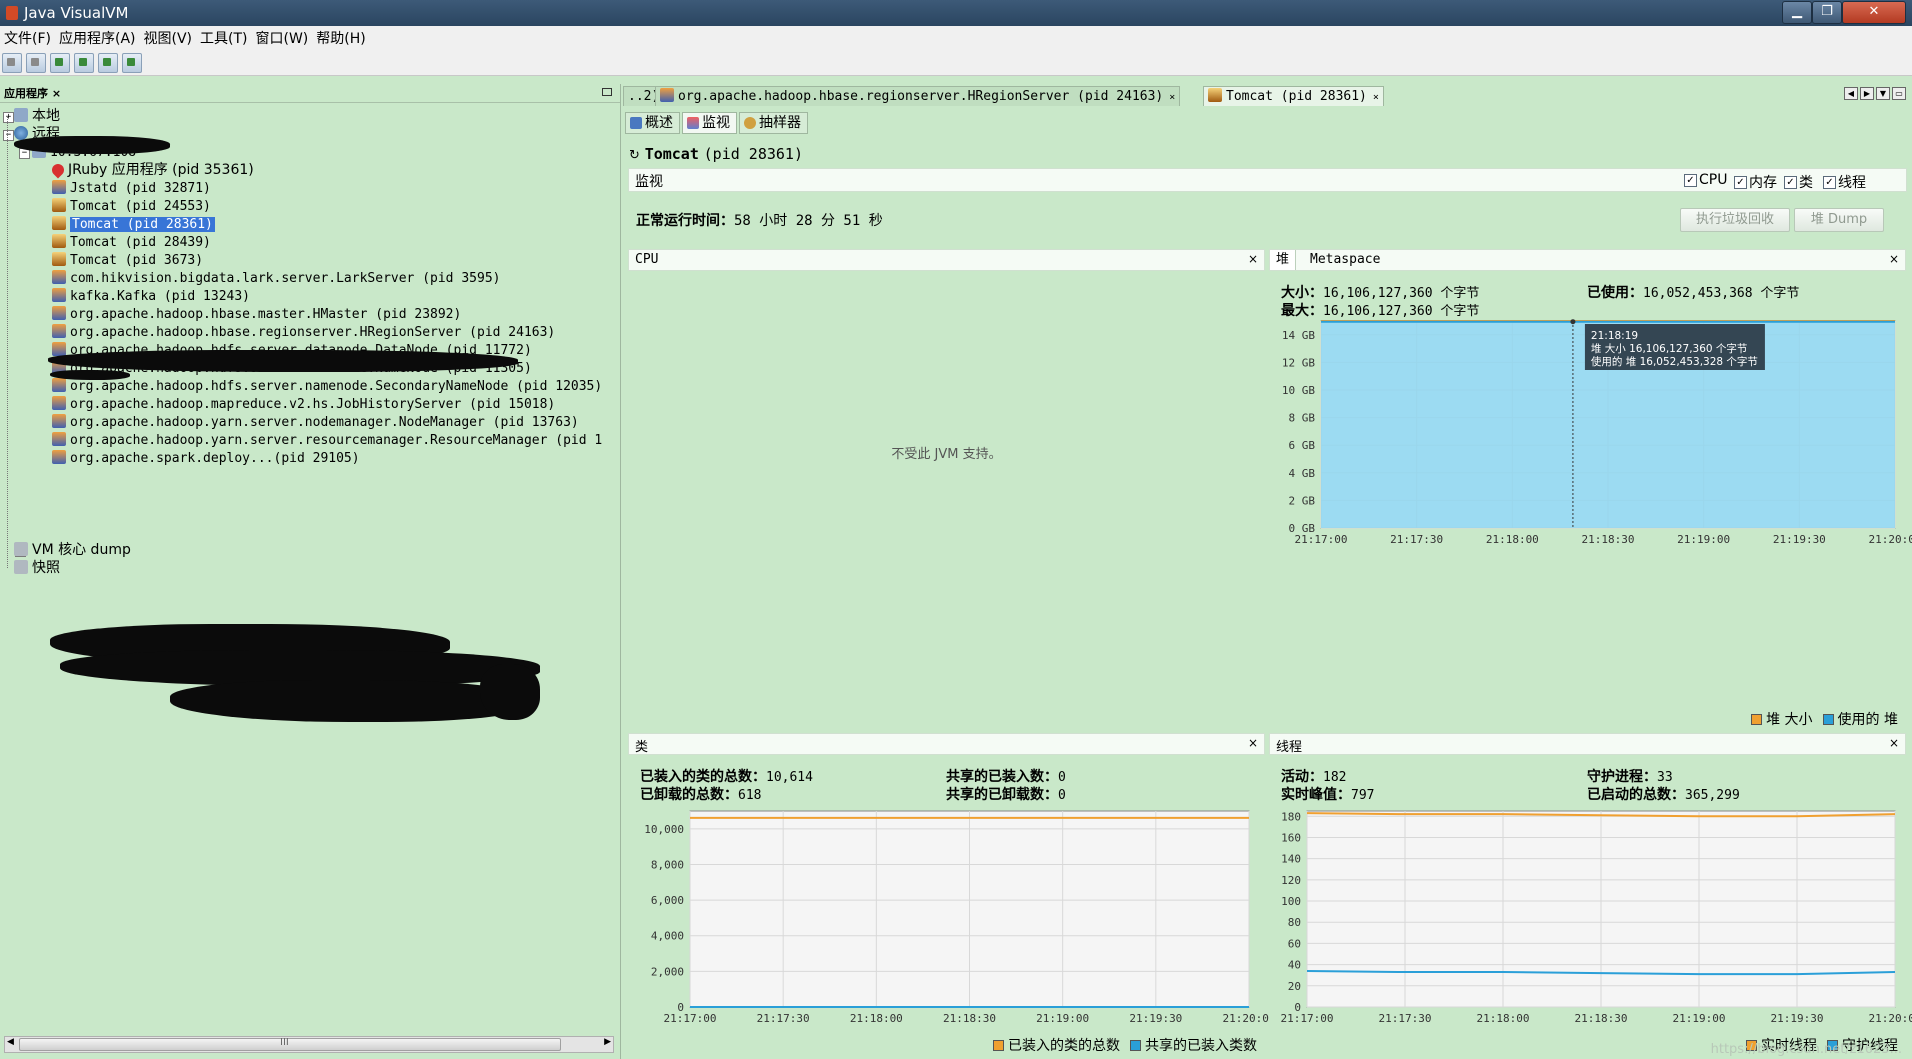 The width and height of the screenshot is (1912, 1059). I want to click on checkbox-memory: ✓ 内存, so click(1755, 182).